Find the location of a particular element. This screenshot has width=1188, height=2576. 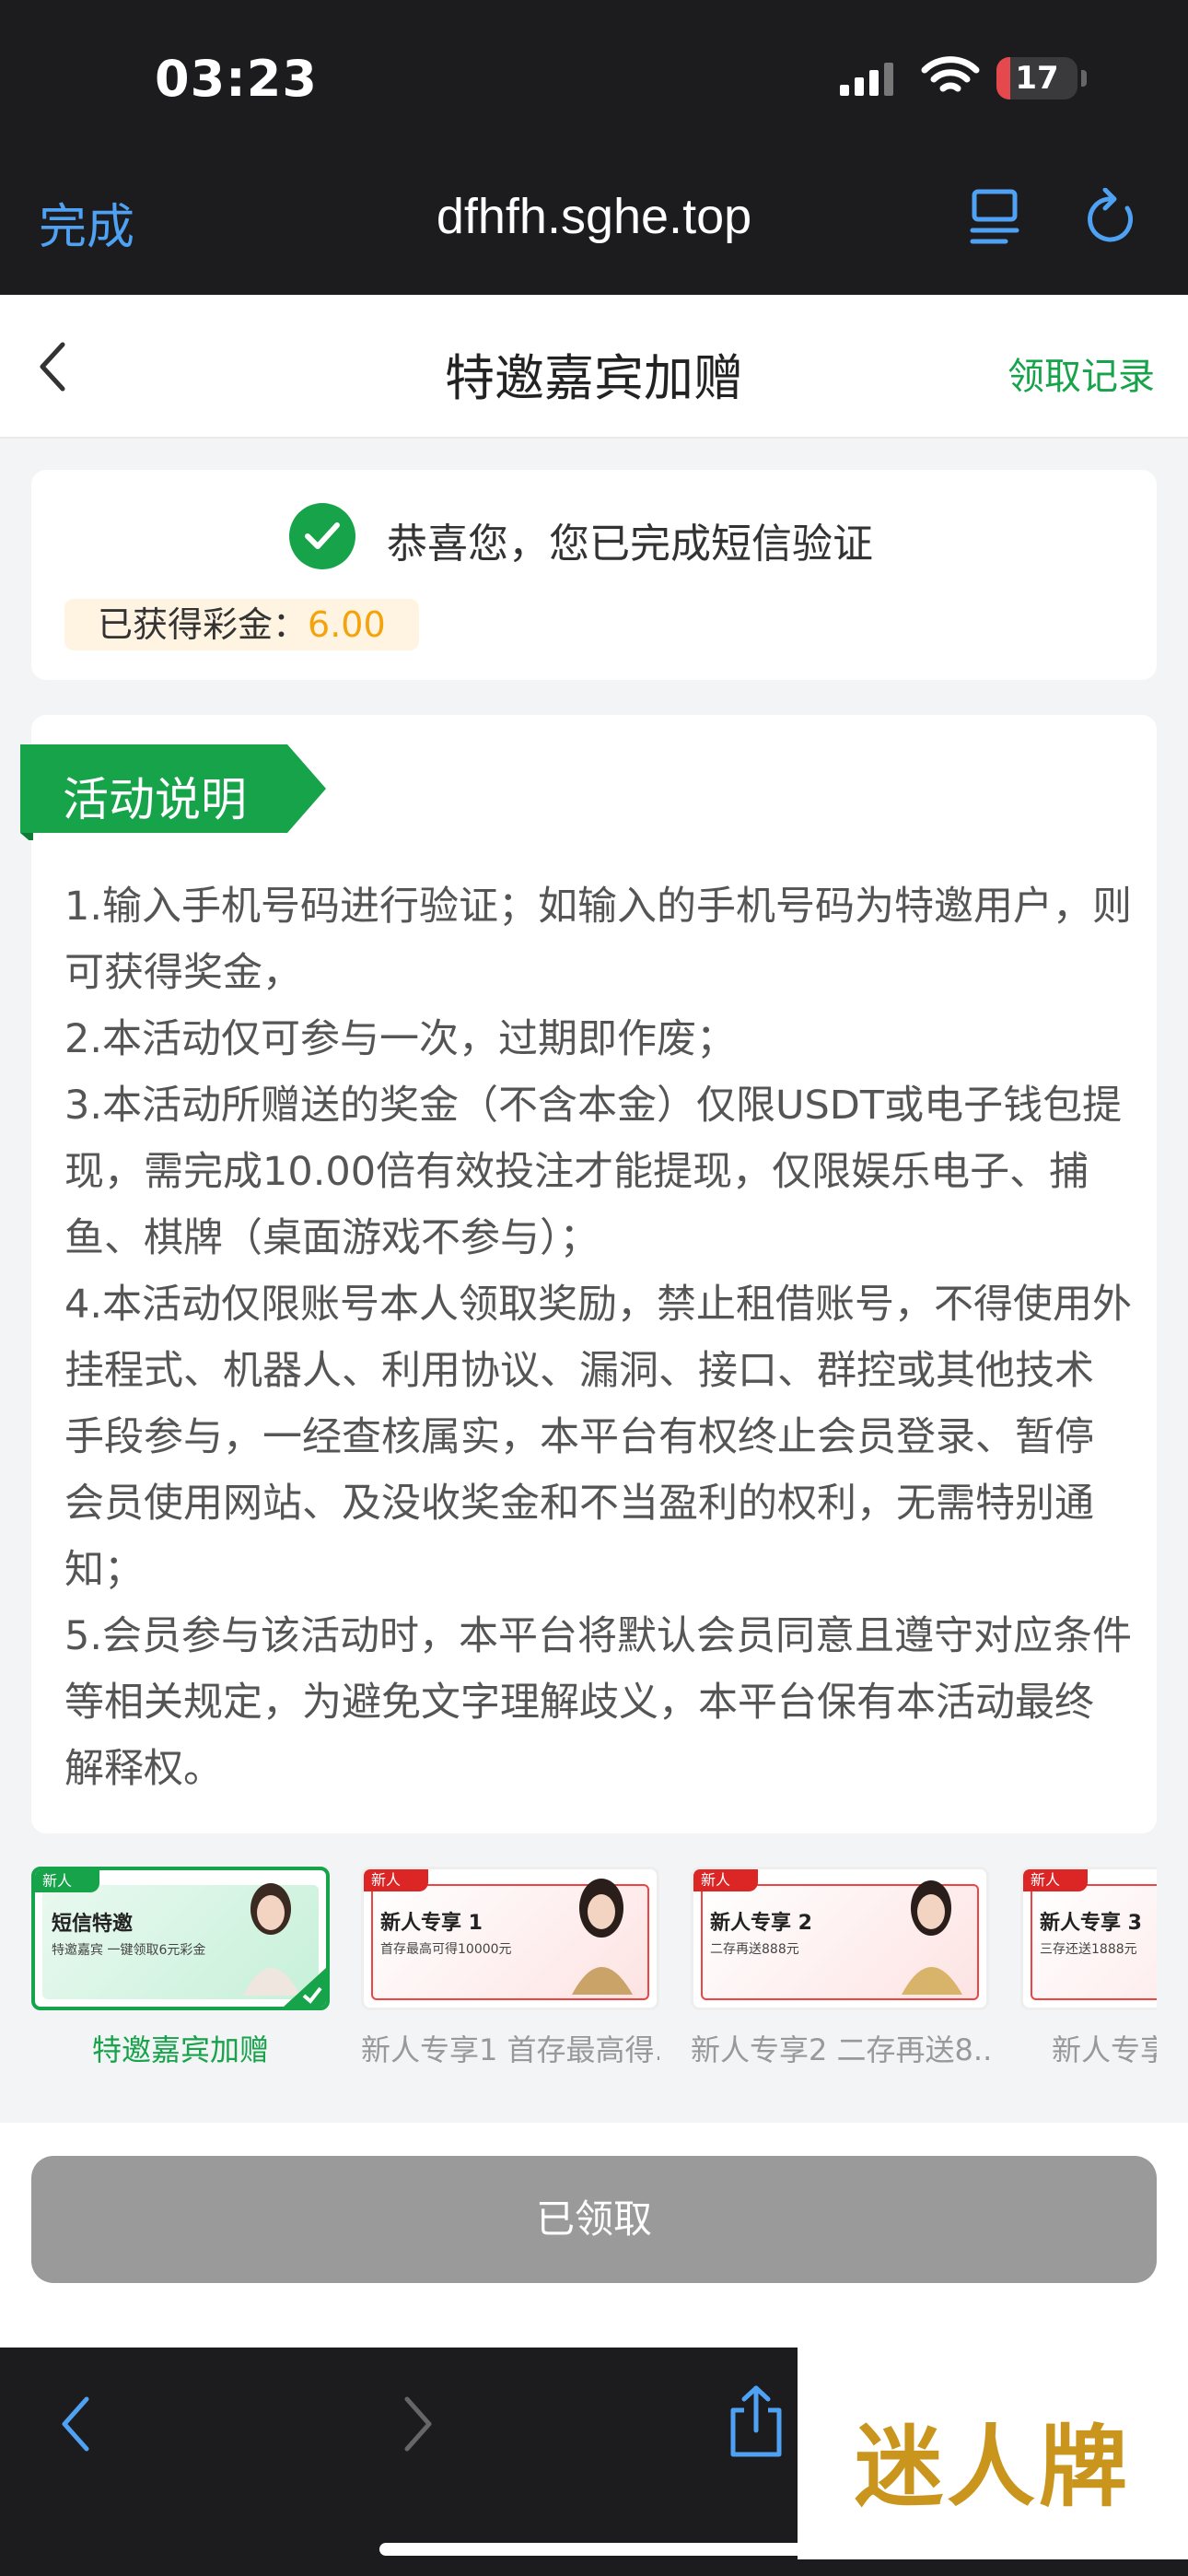

claim-records-link: 领取记录 is located at coordinates (1081, 373).